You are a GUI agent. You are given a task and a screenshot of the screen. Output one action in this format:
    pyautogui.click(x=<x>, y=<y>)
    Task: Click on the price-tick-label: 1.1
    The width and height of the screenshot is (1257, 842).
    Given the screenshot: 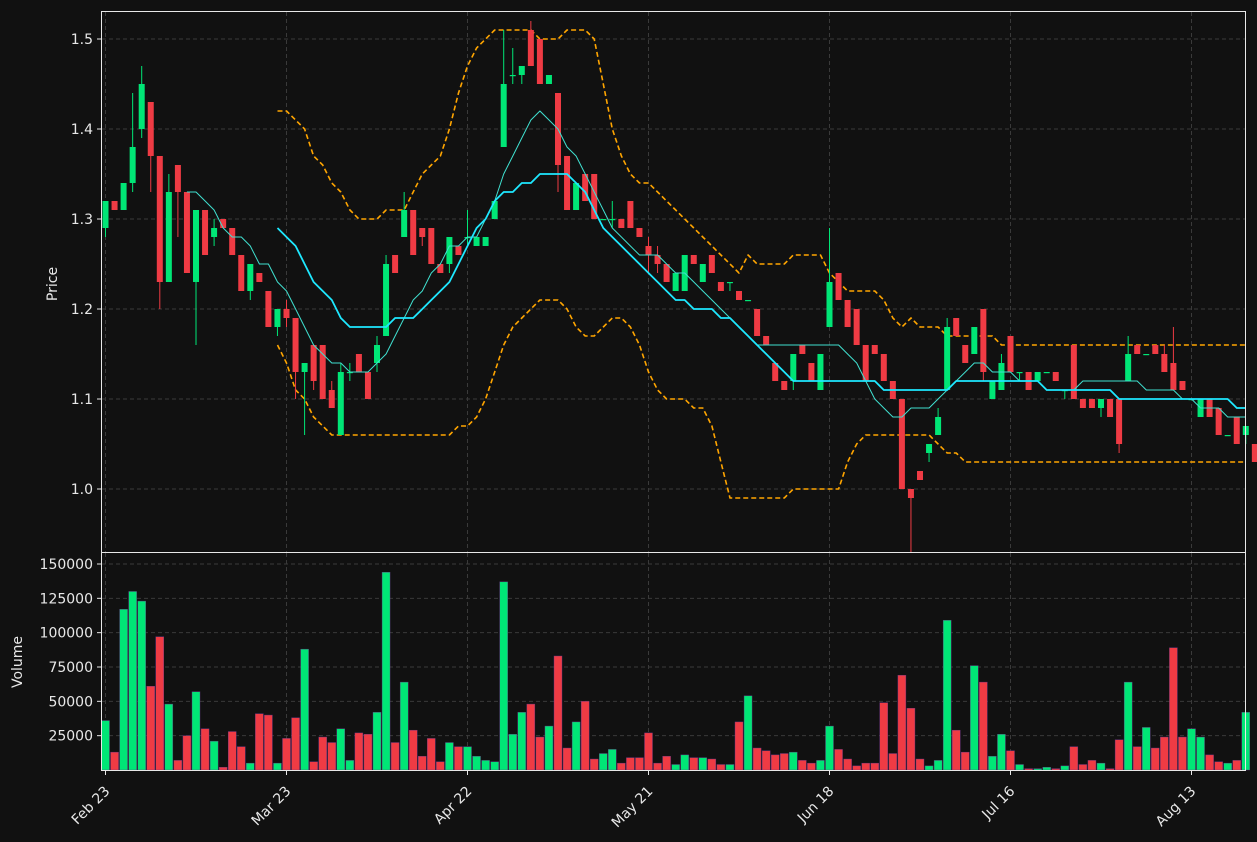 What is the action you would take?
    pyautogui.click(x=82, y=400)
    